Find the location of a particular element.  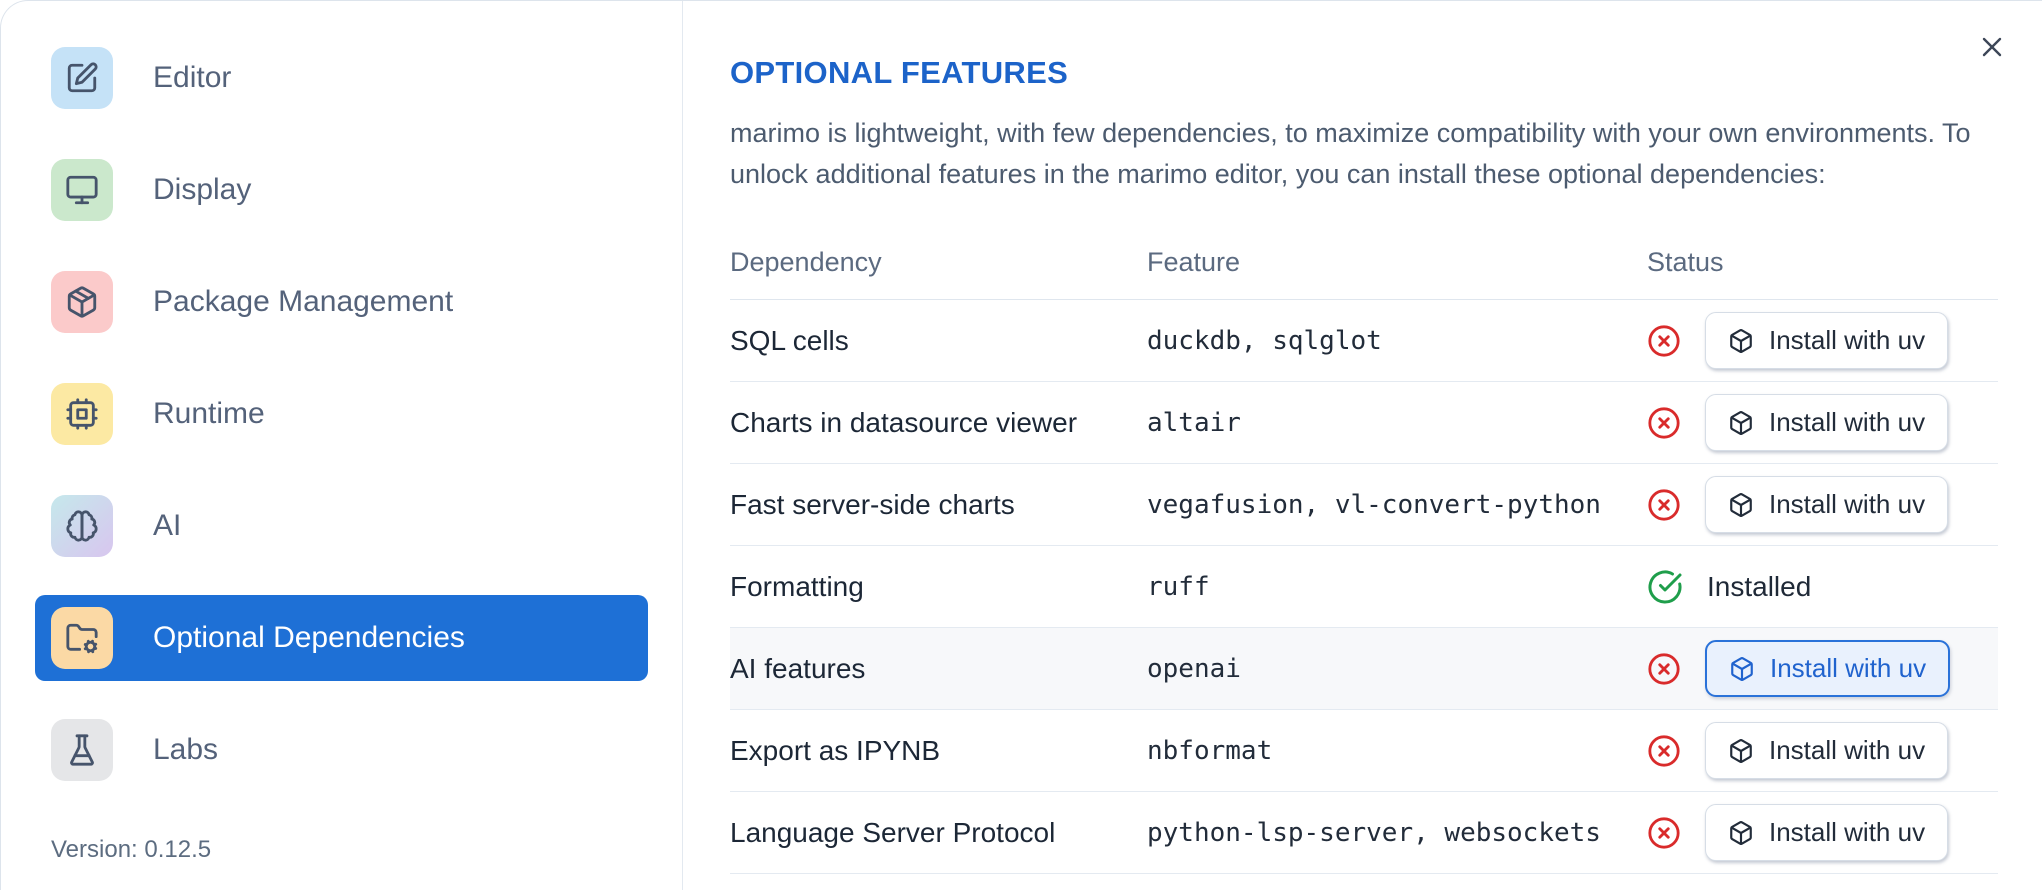

table-header: Dependency Feature Status is located at coordinates (1364, 263).